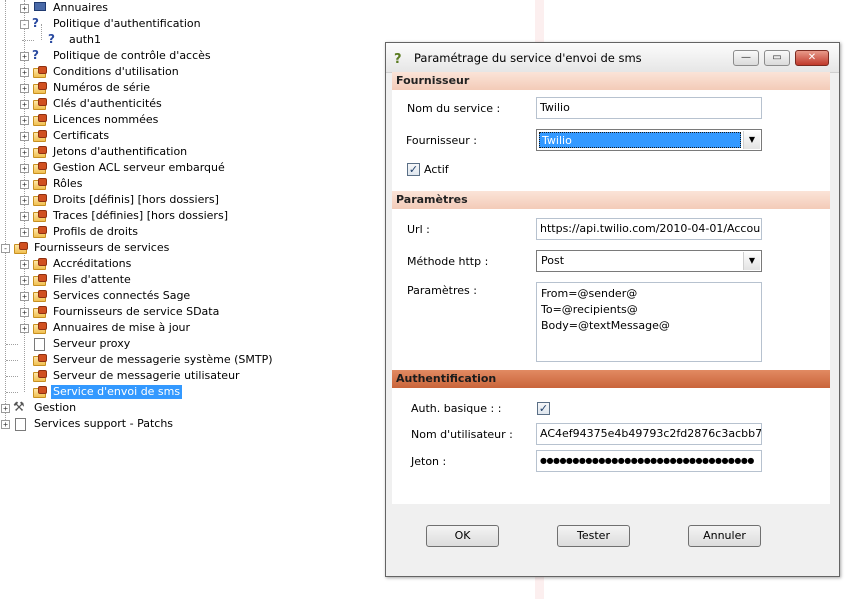  I want to click on tree-item-label: Licences nommées, so click(106, 119).